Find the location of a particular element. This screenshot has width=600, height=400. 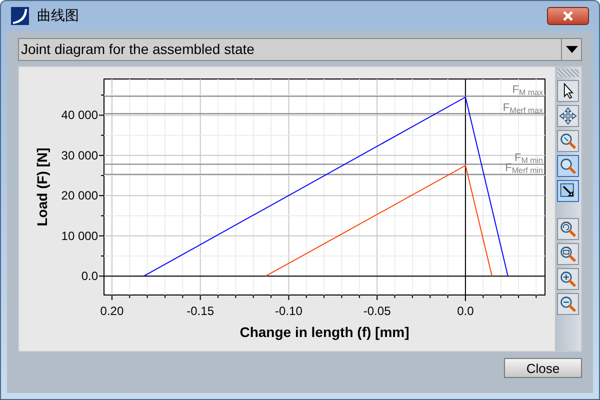

y-tick-label: 40 000 is located at coordinates (79, 115).